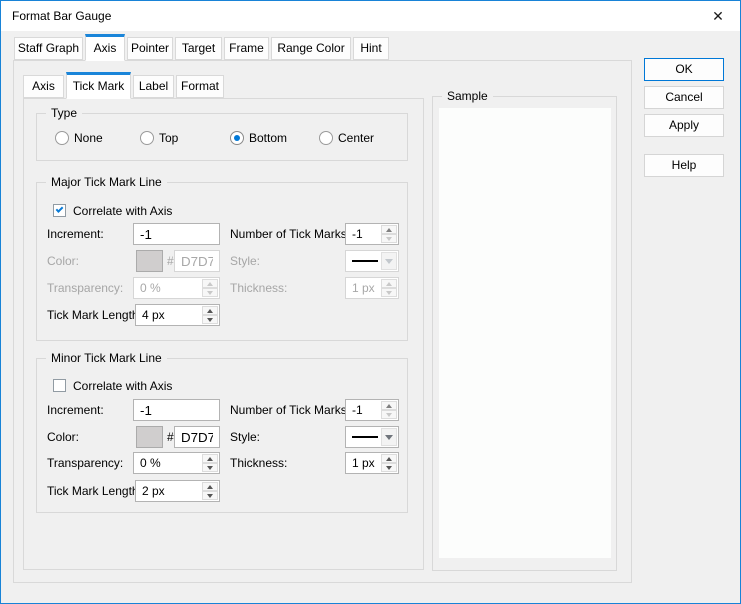 This screenshot has height=604, width=741. I want to click on major-thickness-stepper: 1 px, so click(372, 288).